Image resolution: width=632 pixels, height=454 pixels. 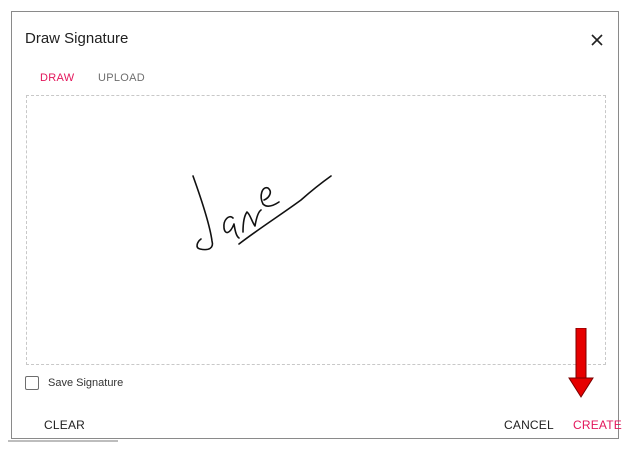 I want to click on save-signature-label: Save Signature, so click(x=86, y=383).